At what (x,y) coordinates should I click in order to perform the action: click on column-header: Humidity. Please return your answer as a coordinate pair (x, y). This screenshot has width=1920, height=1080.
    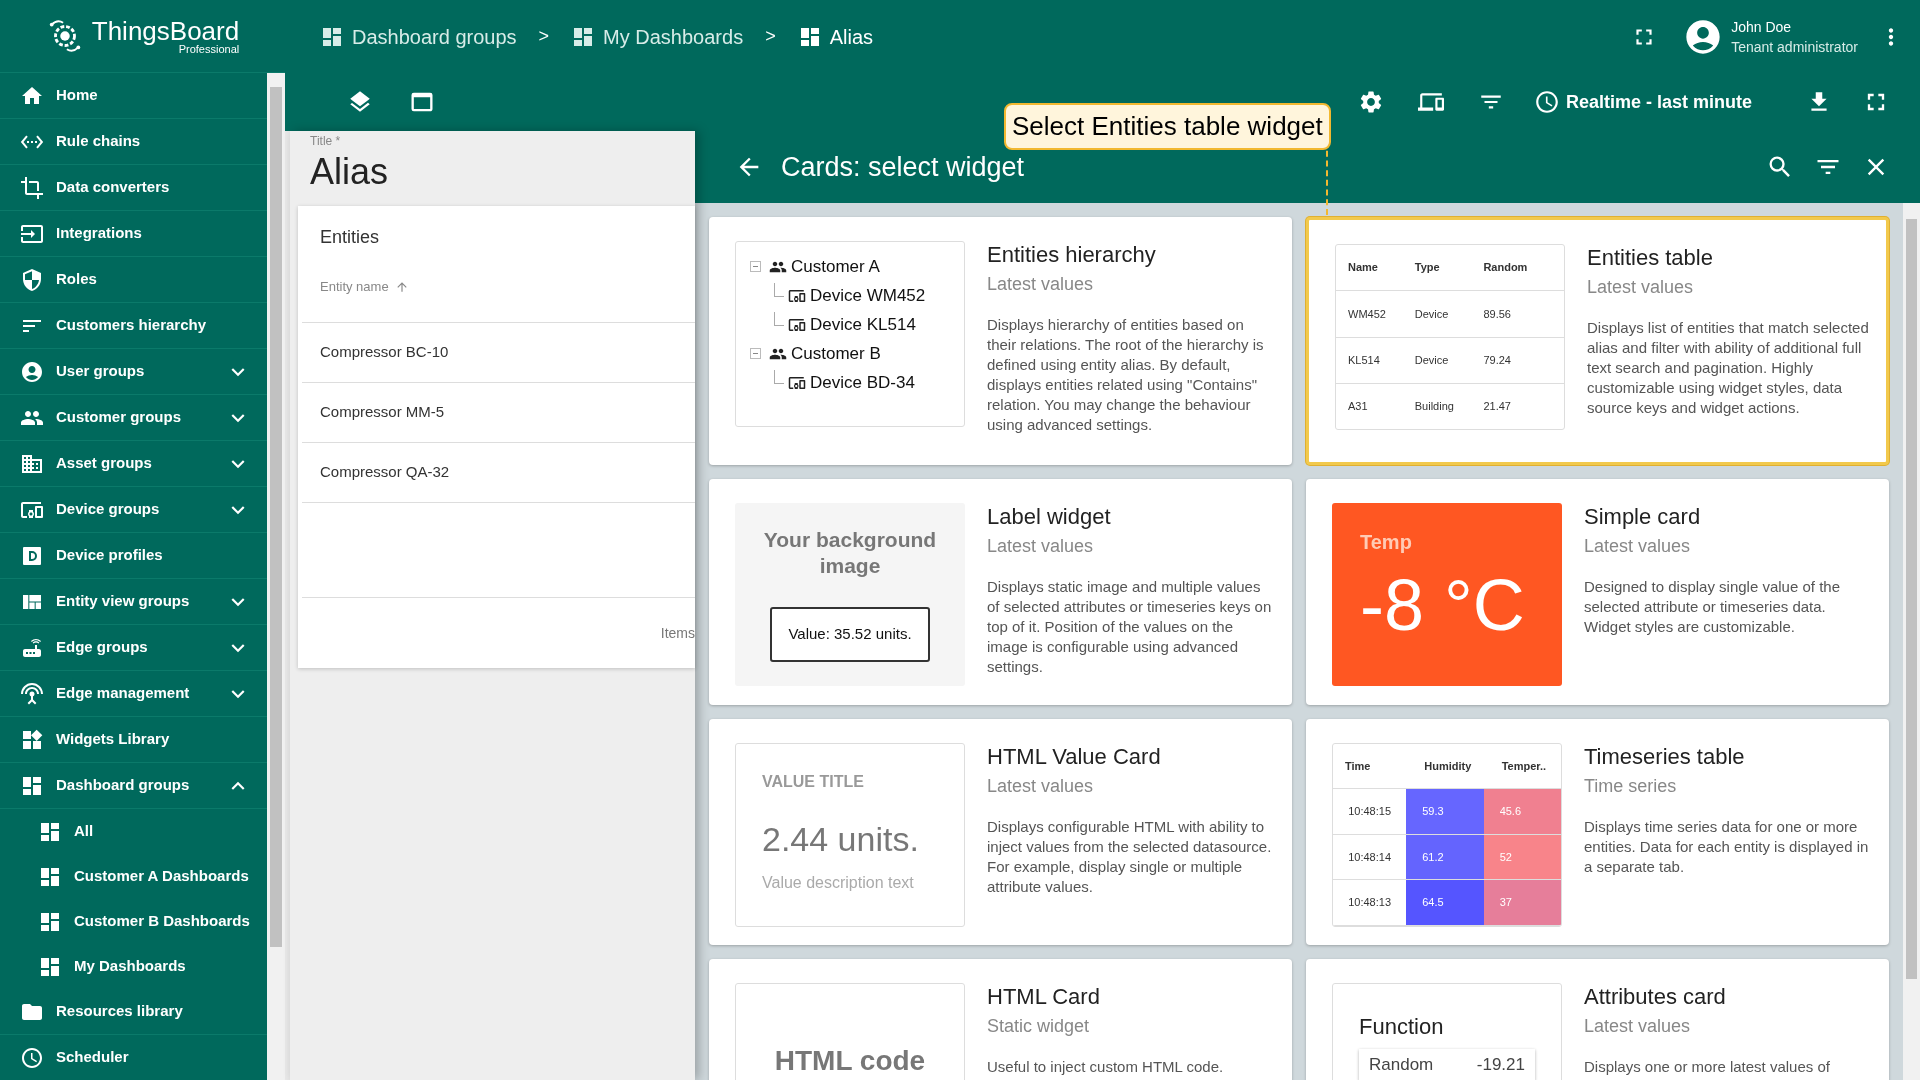
    Looking at the image, I should click on (1448, 766).